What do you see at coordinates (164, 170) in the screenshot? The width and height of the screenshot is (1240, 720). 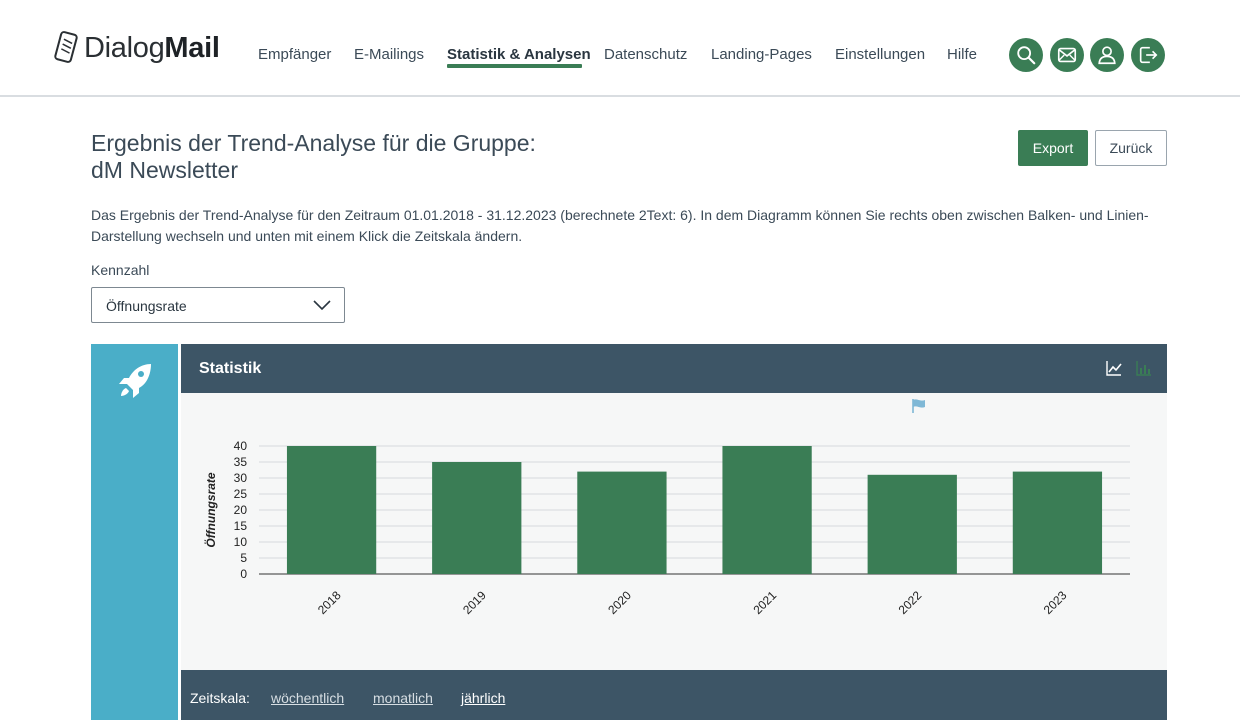 I see `page-title-line2: dM Newsletter` at bounding box center [164, 170].